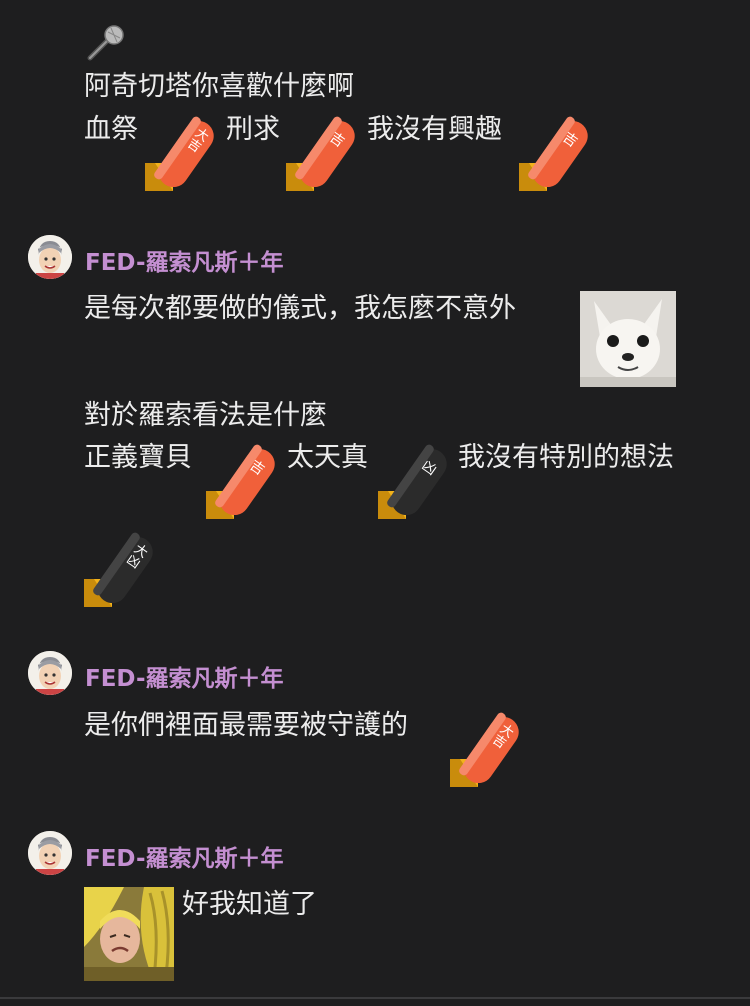  I want to click on message-text: 是你們裡面最需要被守護的, so click(246, 725).